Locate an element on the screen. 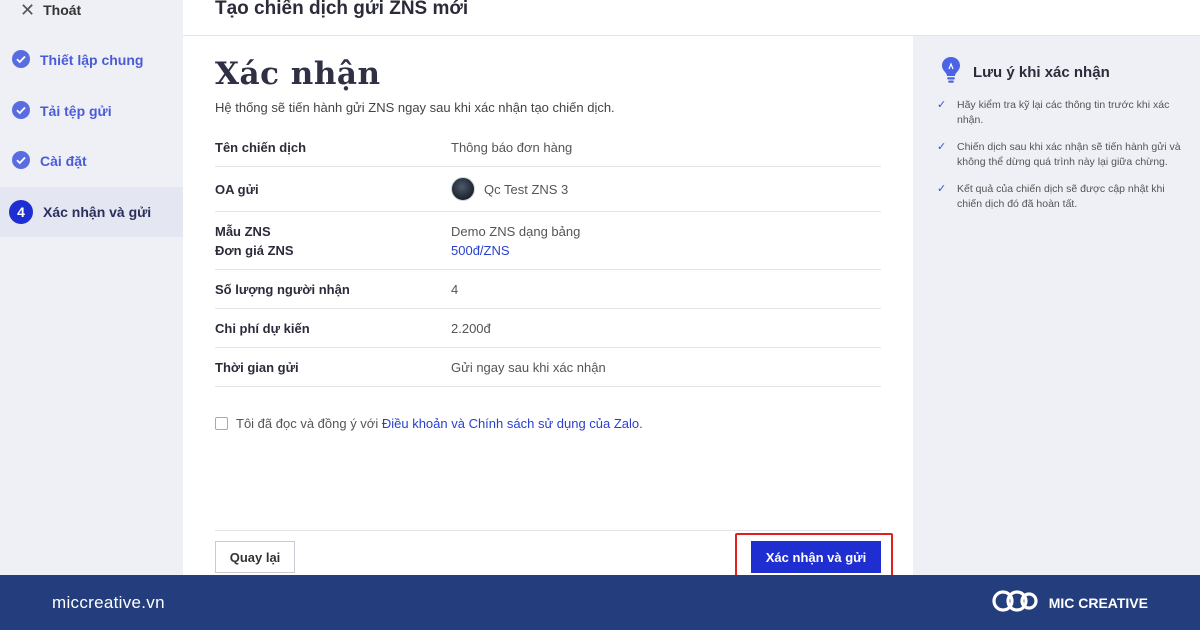 The height and width of the screenshot is (630, 1200). terms-checkbox is located at coordinates (221, 423).